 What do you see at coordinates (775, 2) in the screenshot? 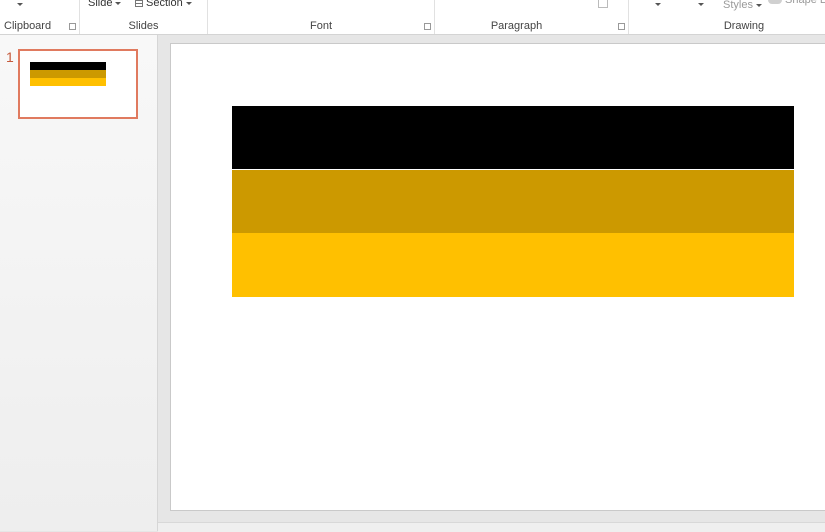
I see `shape-effects-icon` at bounding box center [775, 2].